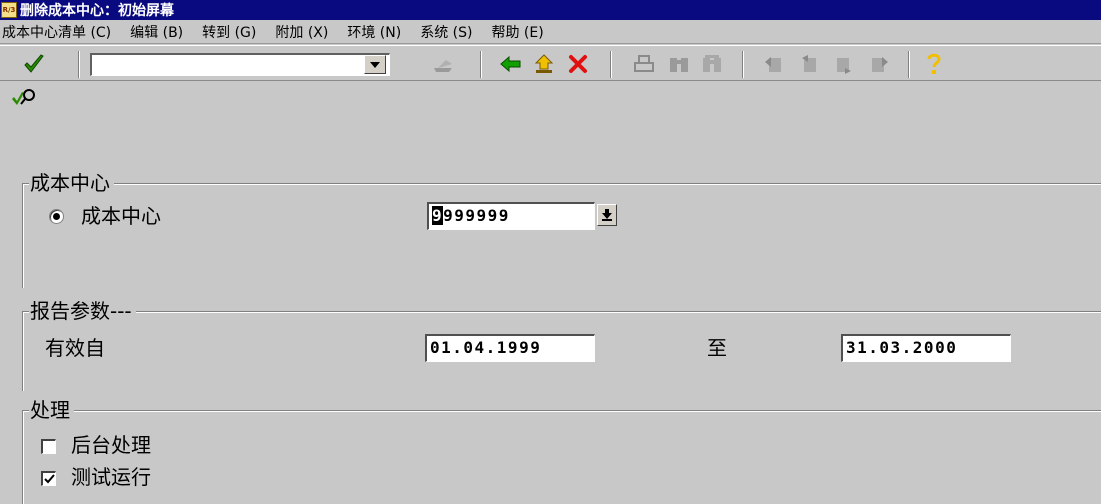 The width and height of the screenshot is (1101, 504). Describe the element at coordinates (510, 348) in the screenshot. I see `valid-from-input: 01.04.1999` at that location.